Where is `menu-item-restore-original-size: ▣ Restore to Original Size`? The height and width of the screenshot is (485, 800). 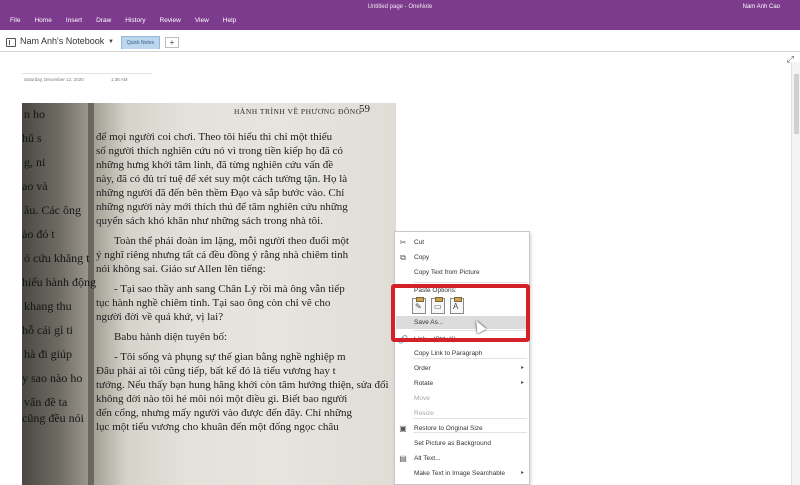
menu-item-restore-original-size: ▣ Restore to Original Size is located at coordinates (462, 429).